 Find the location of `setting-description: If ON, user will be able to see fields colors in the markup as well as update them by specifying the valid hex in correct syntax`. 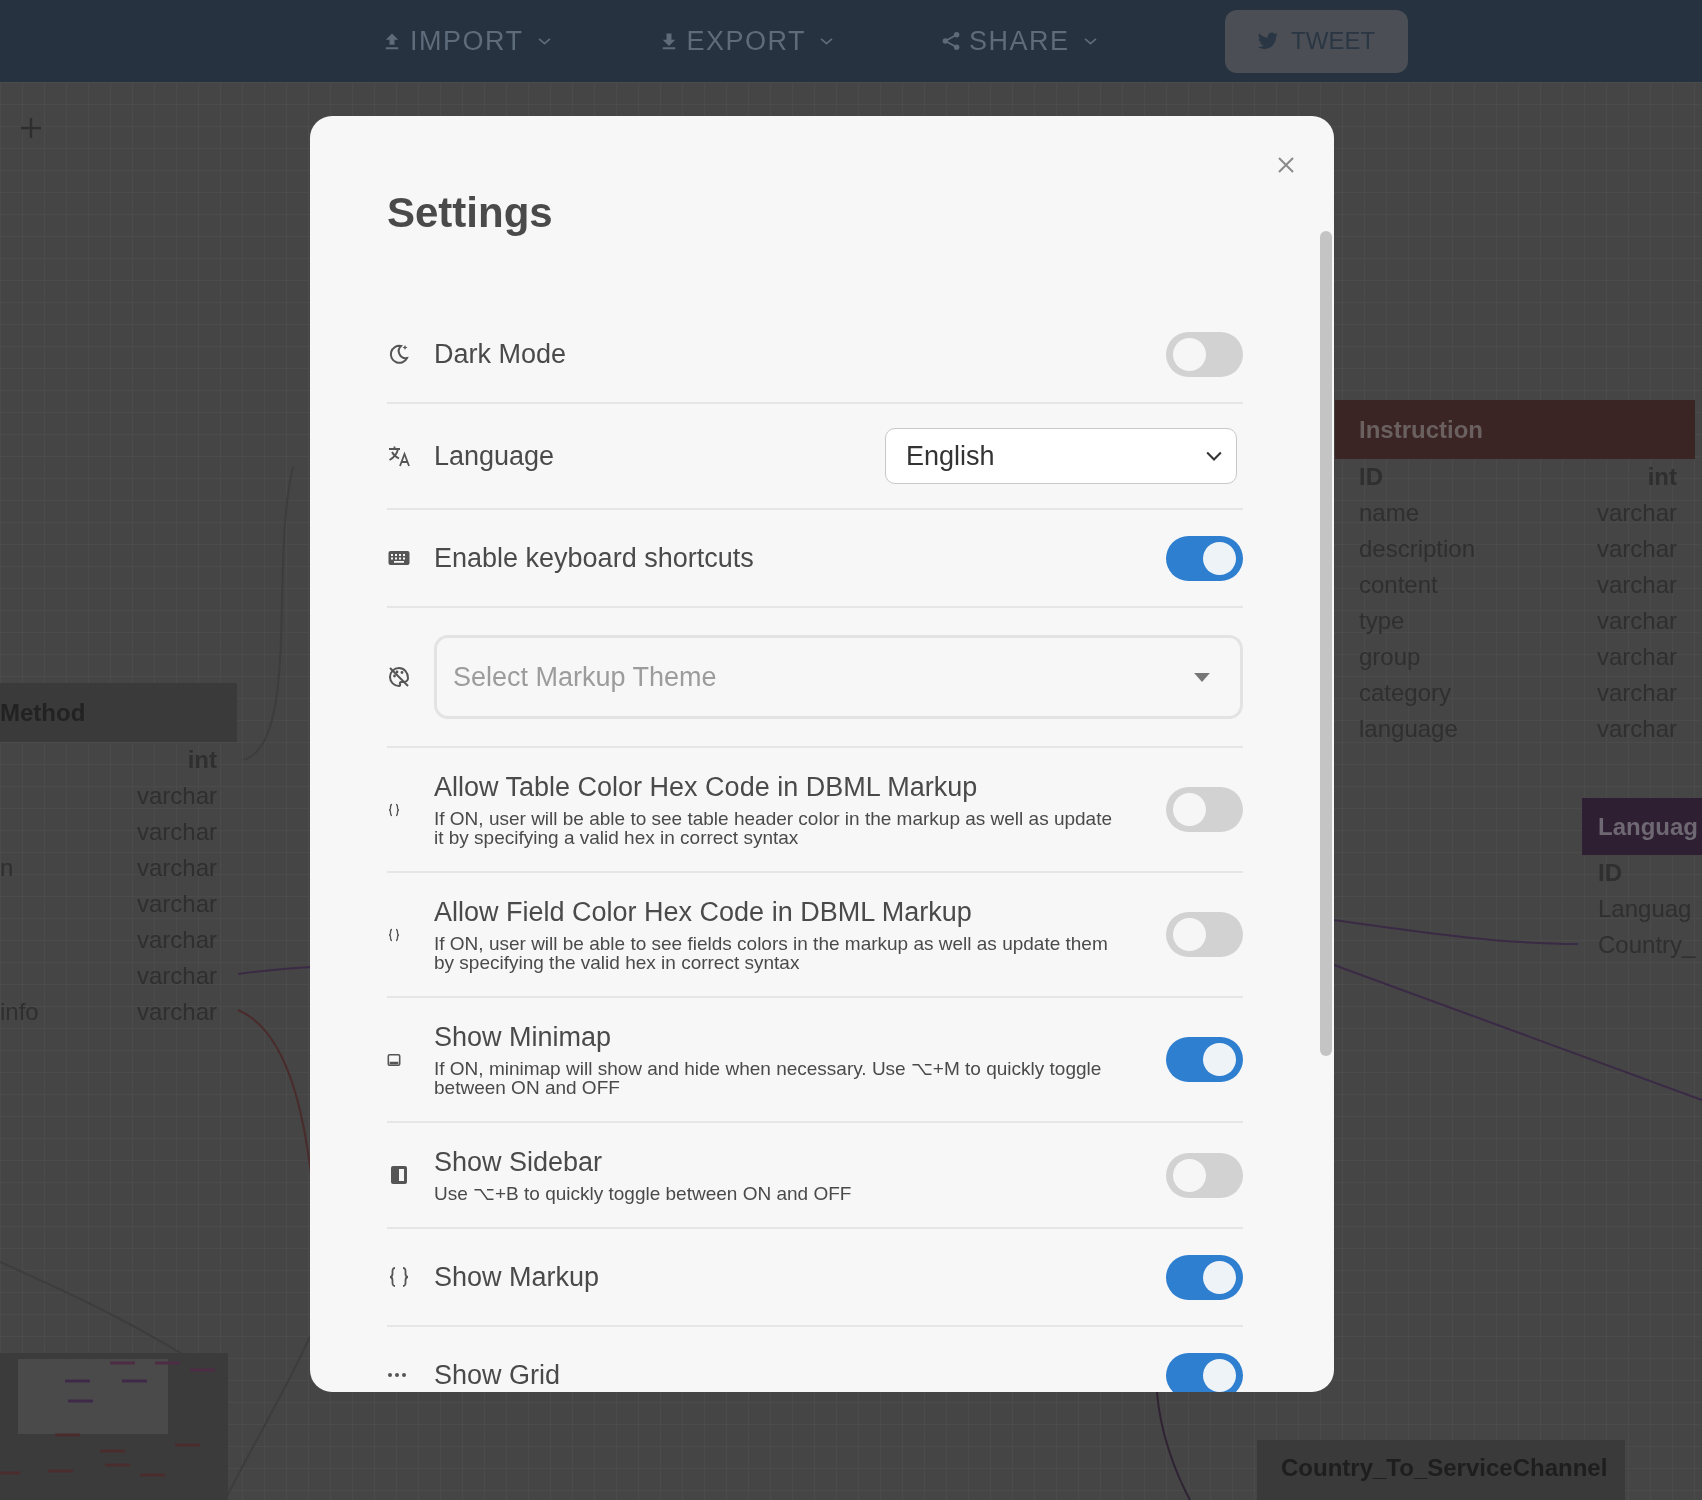

setting-description: If ON, user will be able to see fields colors in the markup as well as update them by specifying the valid hex in correct syntax is located at coordinates (771, 953).